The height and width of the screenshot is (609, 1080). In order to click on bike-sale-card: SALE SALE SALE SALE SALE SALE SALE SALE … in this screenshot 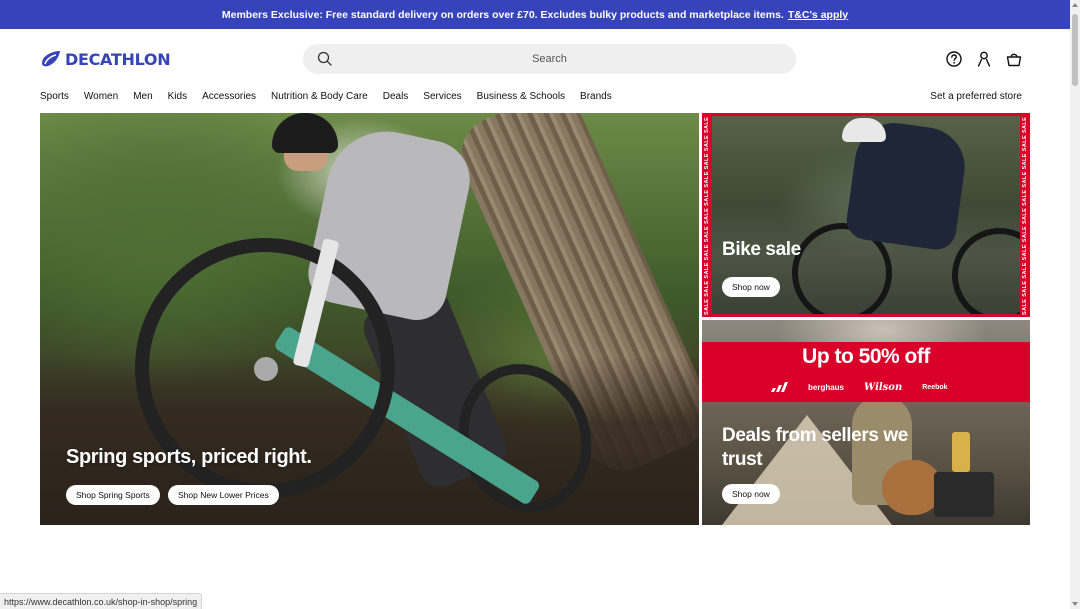, I will do `click(866, 215)`.